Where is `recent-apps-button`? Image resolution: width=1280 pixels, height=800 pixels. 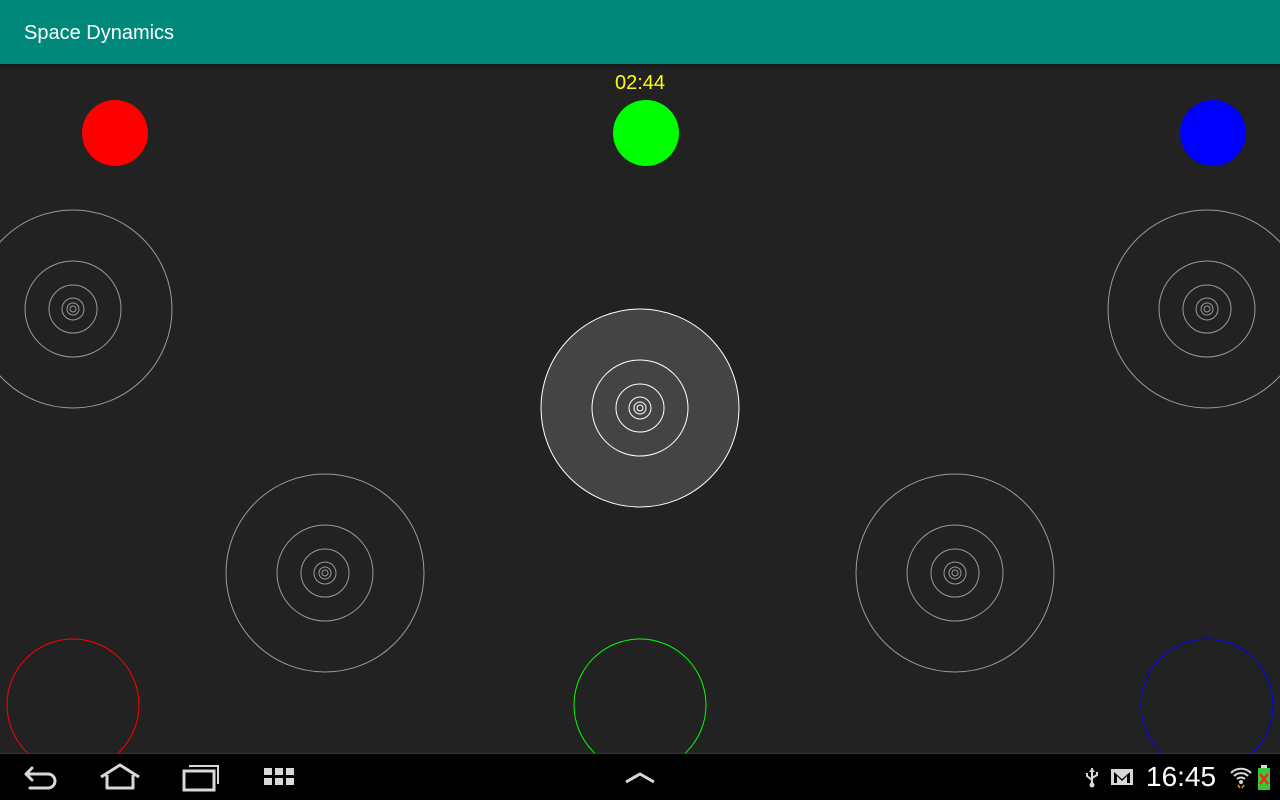
recent-apps-button is located at coordinates (200, 777).